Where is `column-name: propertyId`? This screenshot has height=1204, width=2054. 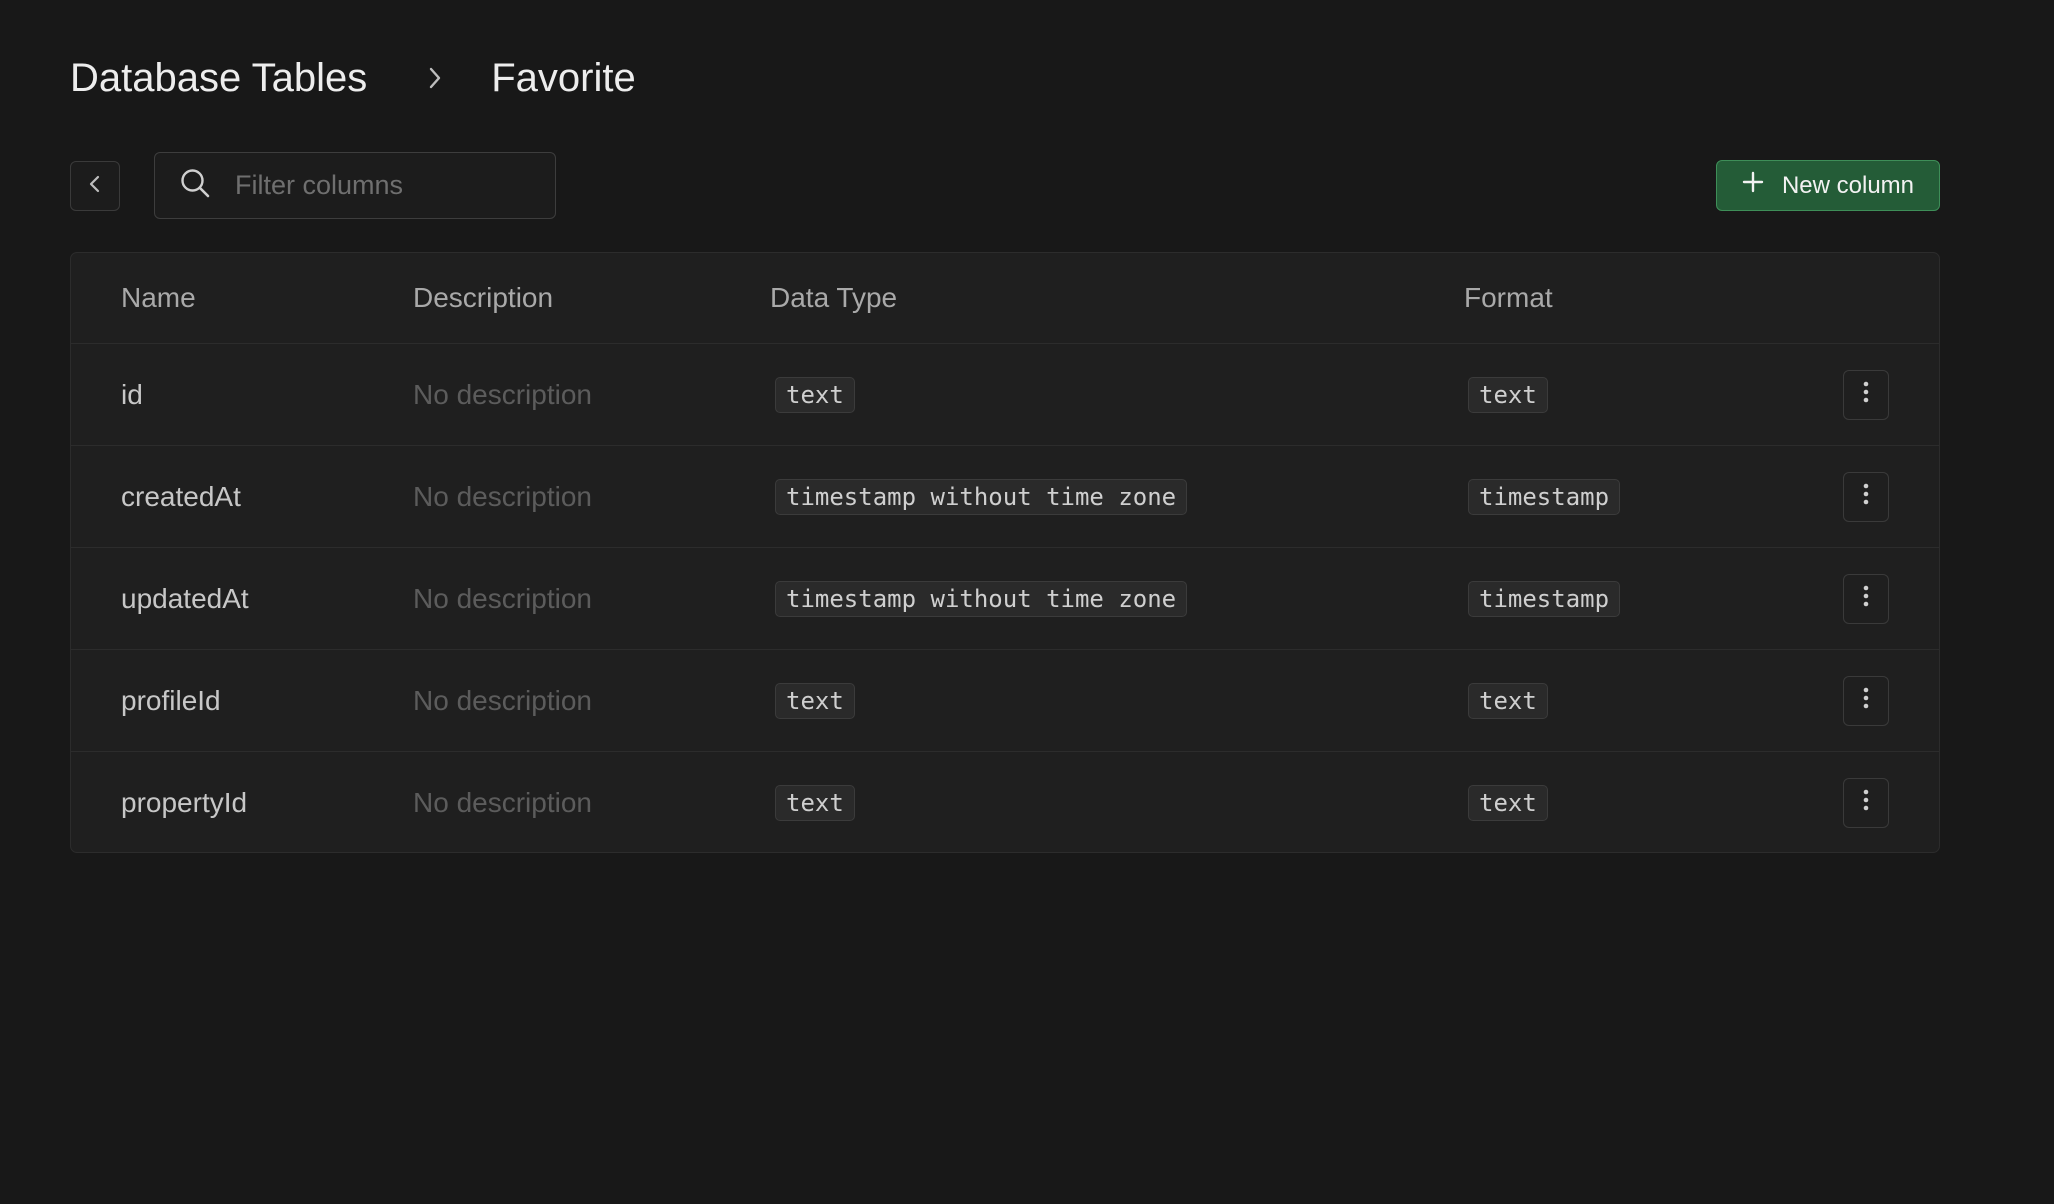
column-name: propertyId is located at coordinates (184, 802).